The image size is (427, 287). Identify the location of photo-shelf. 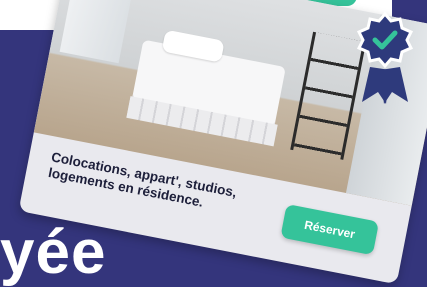
(328, 95).